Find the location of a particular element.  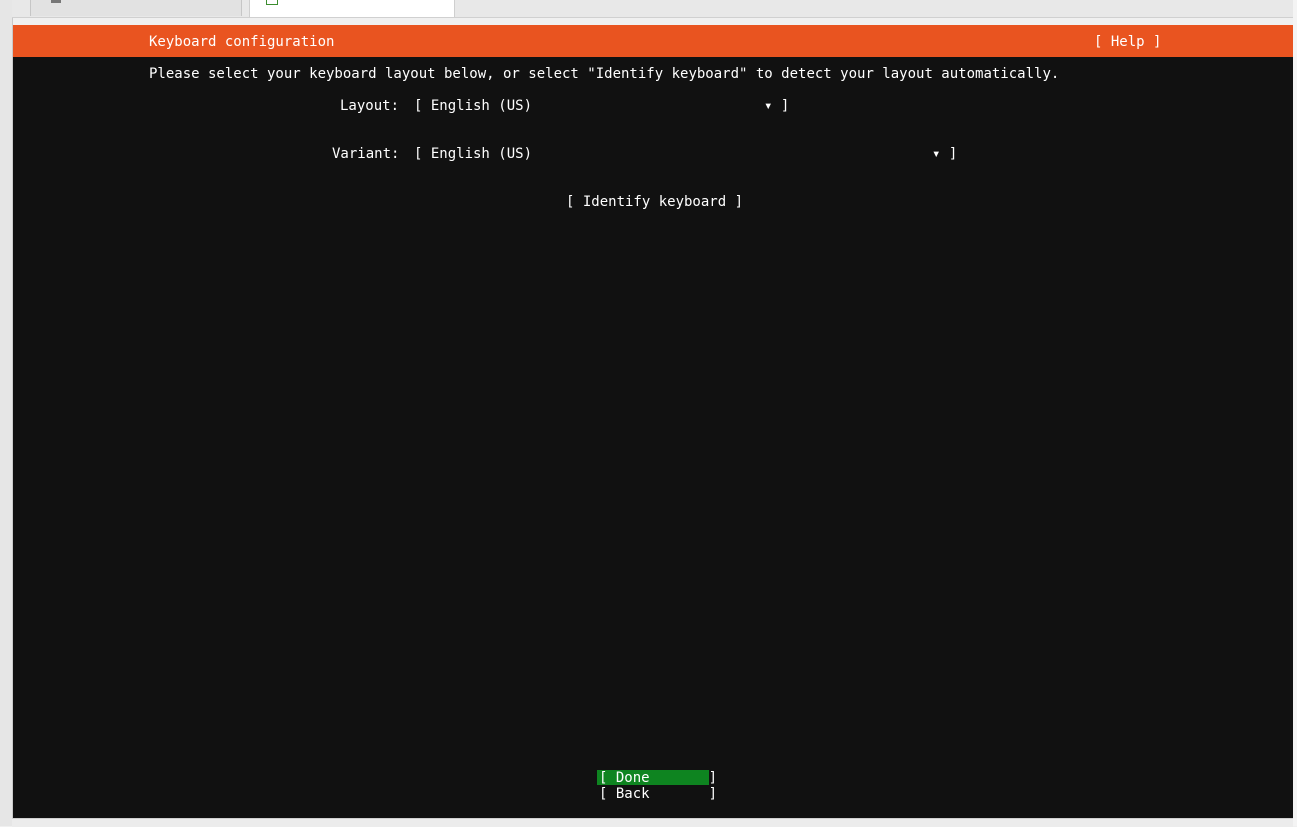

host-tab-bar is located at coordinates (652, 9).